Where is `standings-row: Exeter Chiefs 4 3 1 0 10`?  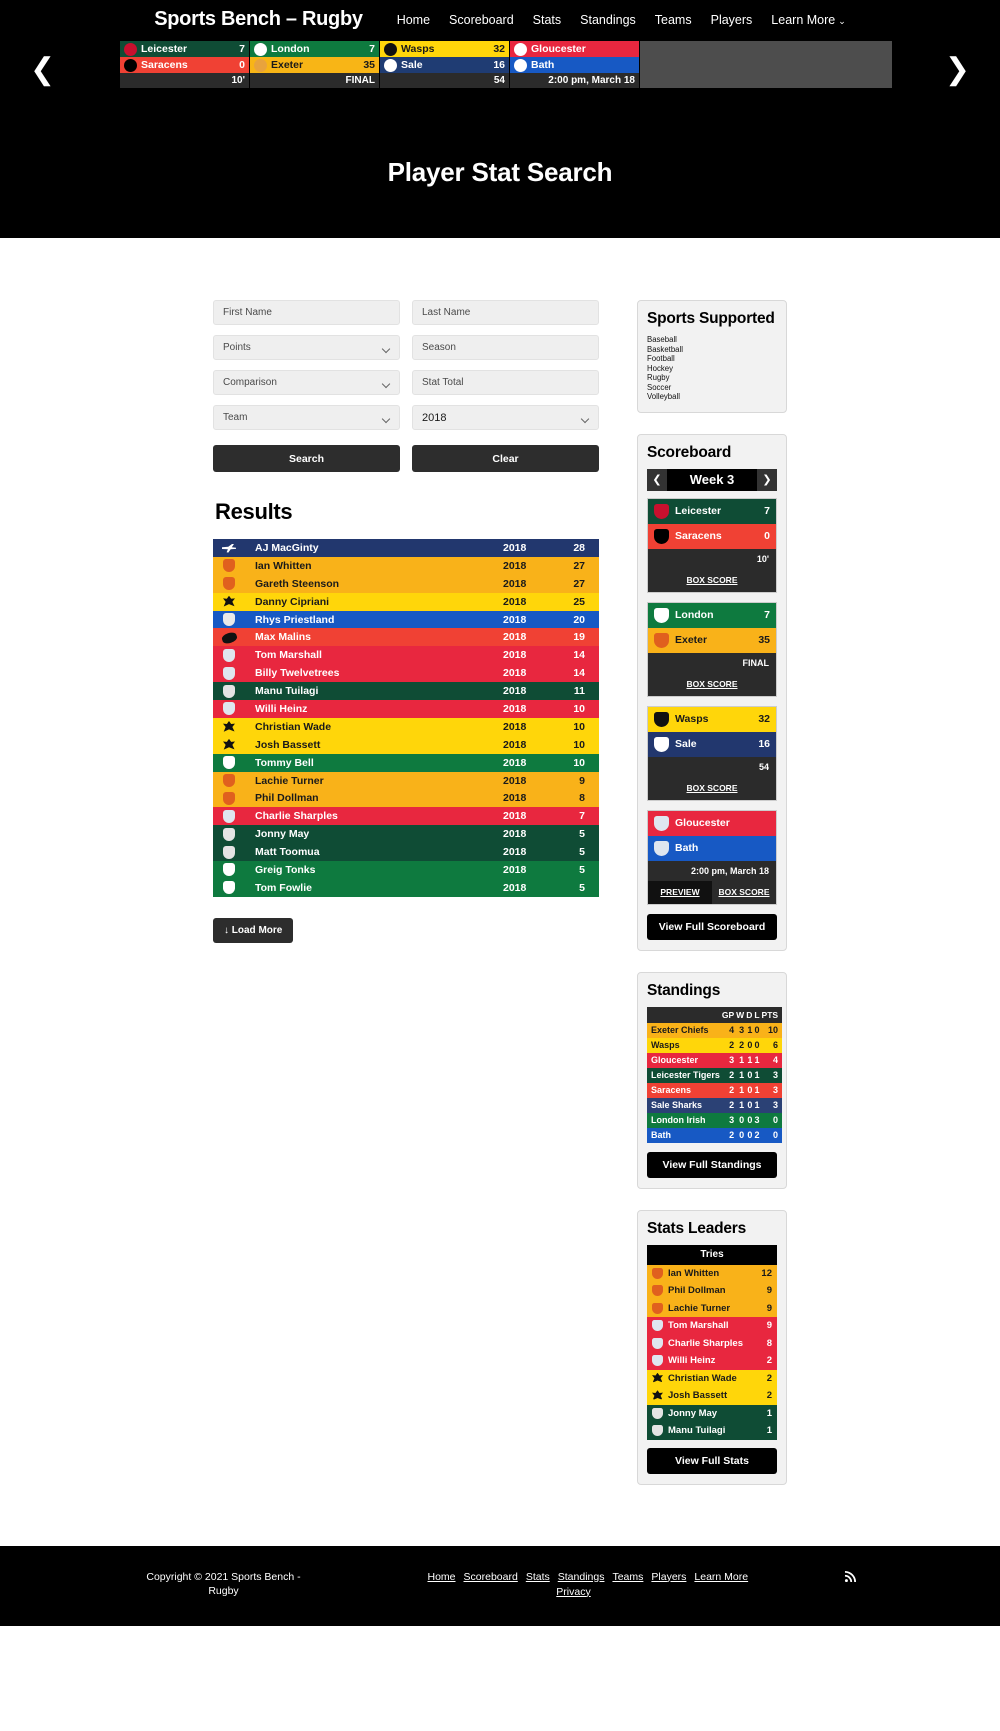 standings-row: Exeter Chiefs 4 3 1 0 10 is located at coordinates (715, 1030).